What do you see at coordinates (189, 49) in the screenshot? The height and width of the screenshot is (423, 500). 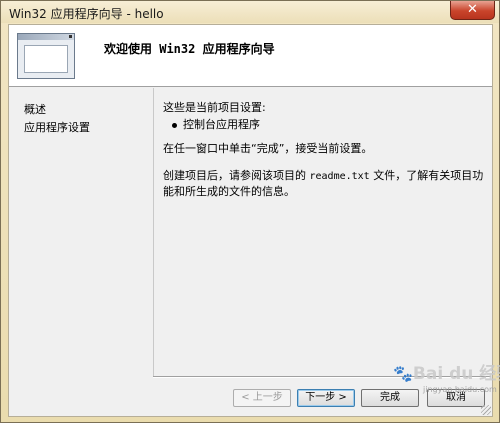 I see `page-title: 欢迎使用 Win32 应用程序向导` at bounding box center [189, 49].